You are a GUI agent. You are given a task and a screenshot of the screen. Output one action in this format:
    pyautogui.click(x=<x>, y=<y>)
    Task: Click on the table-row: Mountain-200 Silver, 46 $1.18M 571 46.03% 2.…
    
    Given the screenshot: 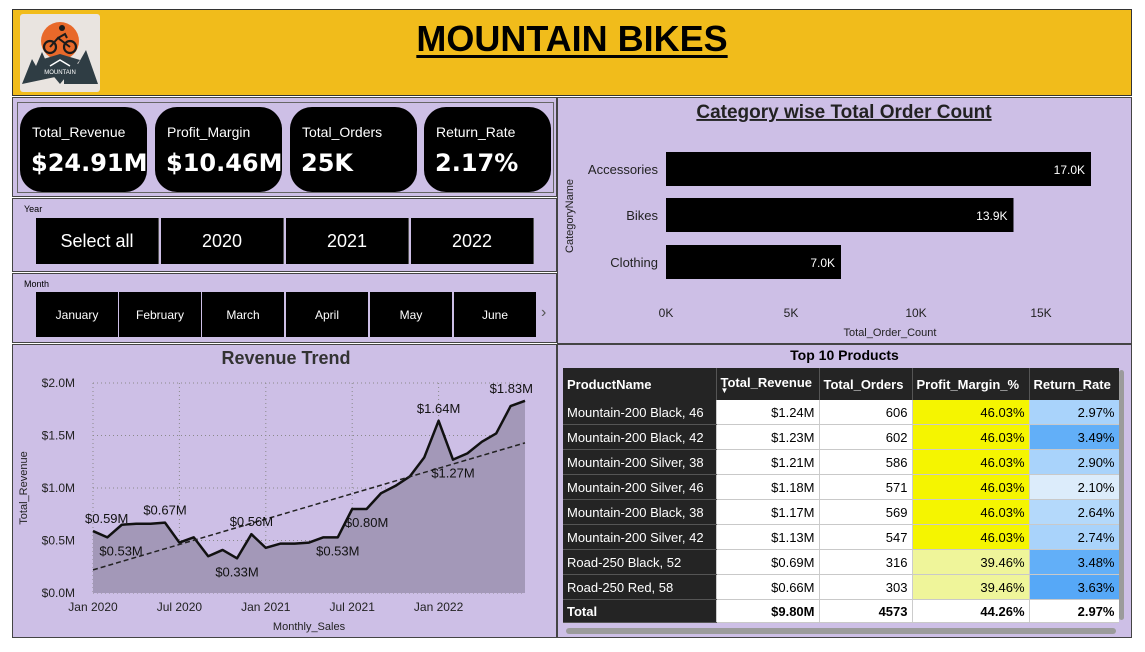 What is the action you would take?
    pyautogui.click(x=841, y=487)
    